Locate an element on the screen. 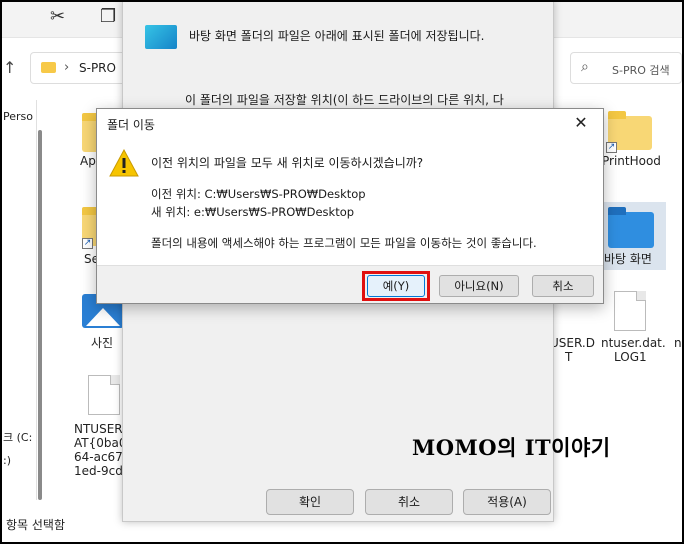 This screenshot has width=684, height=544. confirm-question: 이전 위치의 파일을 모두 새 위치로 이동하시겠습니까? is located at coordinates (287, 163).